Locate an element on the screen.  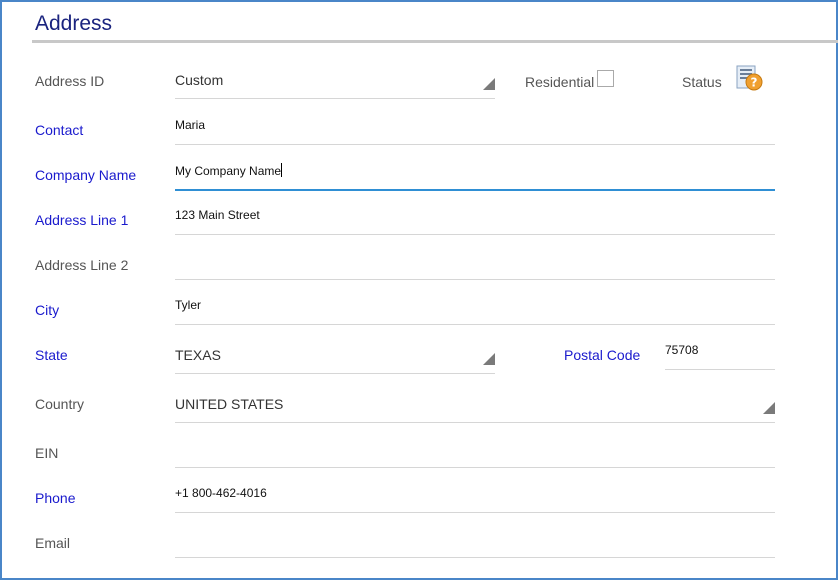
postal-code-label: Postal Code is located at coordinates (602, 355).